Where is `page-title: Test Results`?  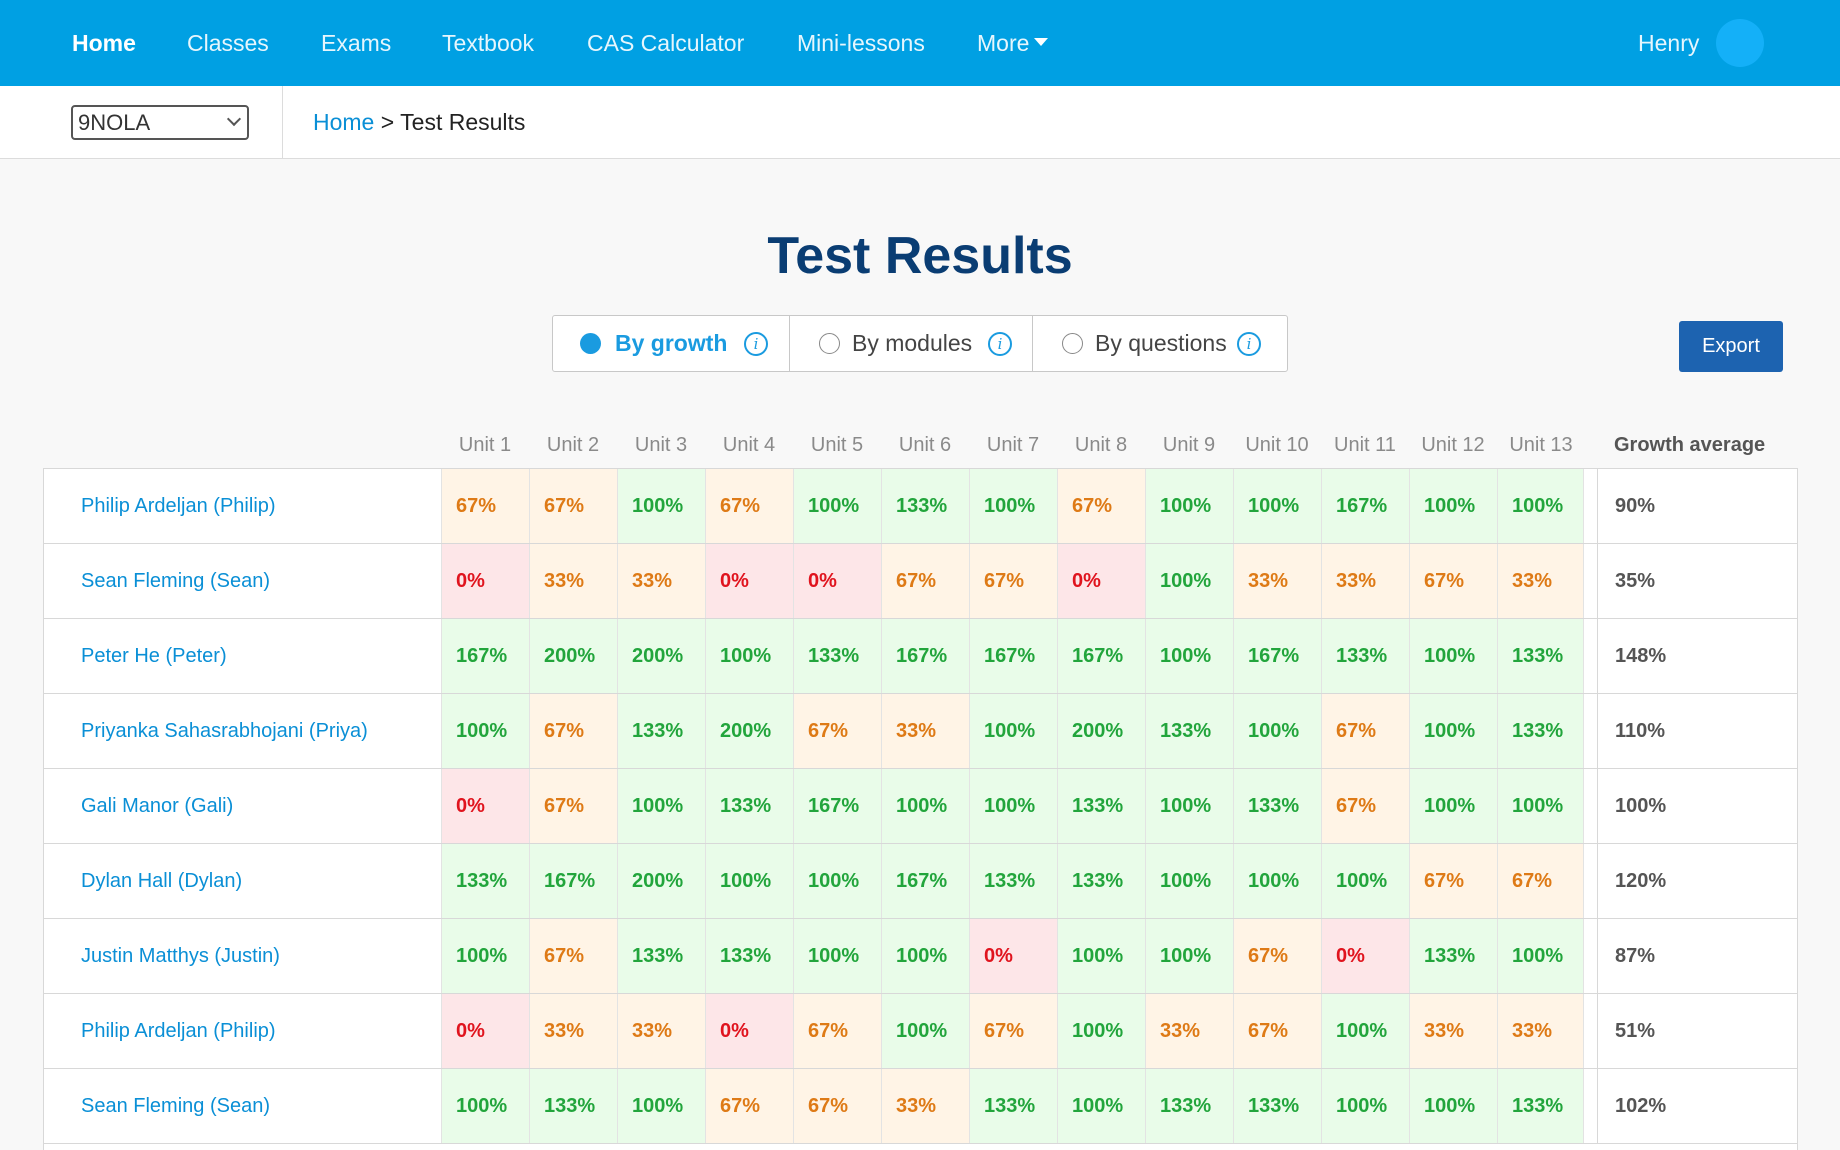 page-title: Test Results is located at coordinates (920, 256).